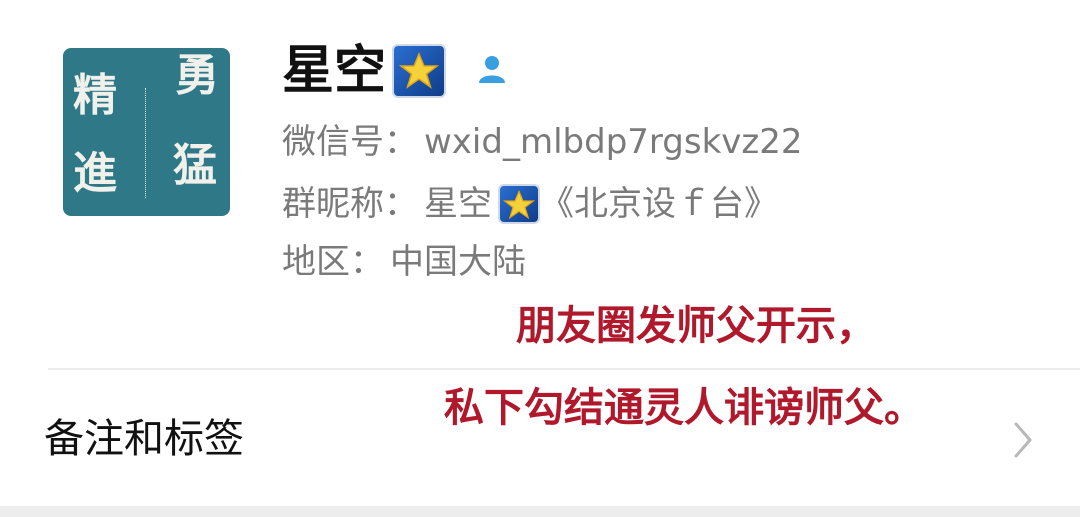 The height and width of the screenshot is (517, 1080). I want to click on wechat-id-value: wxid_mlbdp7rgskvz22, so click(613, 142).